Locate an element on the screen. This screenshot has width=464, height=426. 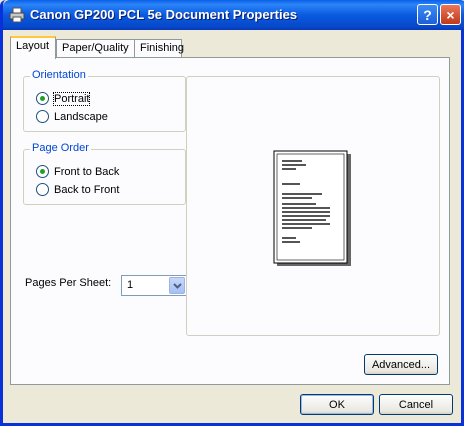
landscape-radio: Landscape is located at coordinates (72, 116).